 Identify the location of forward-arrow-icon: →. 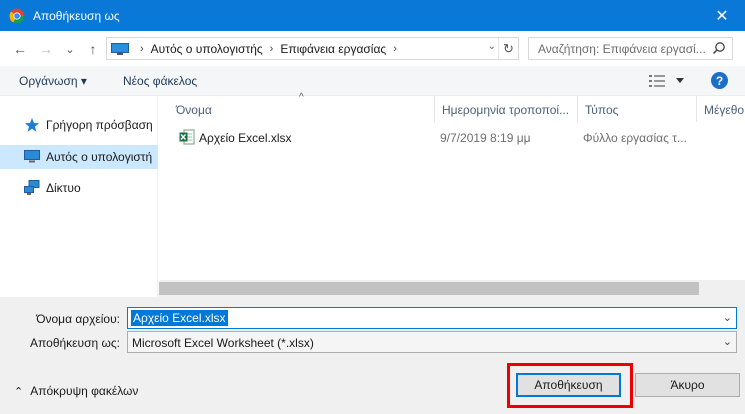
(46, 49).